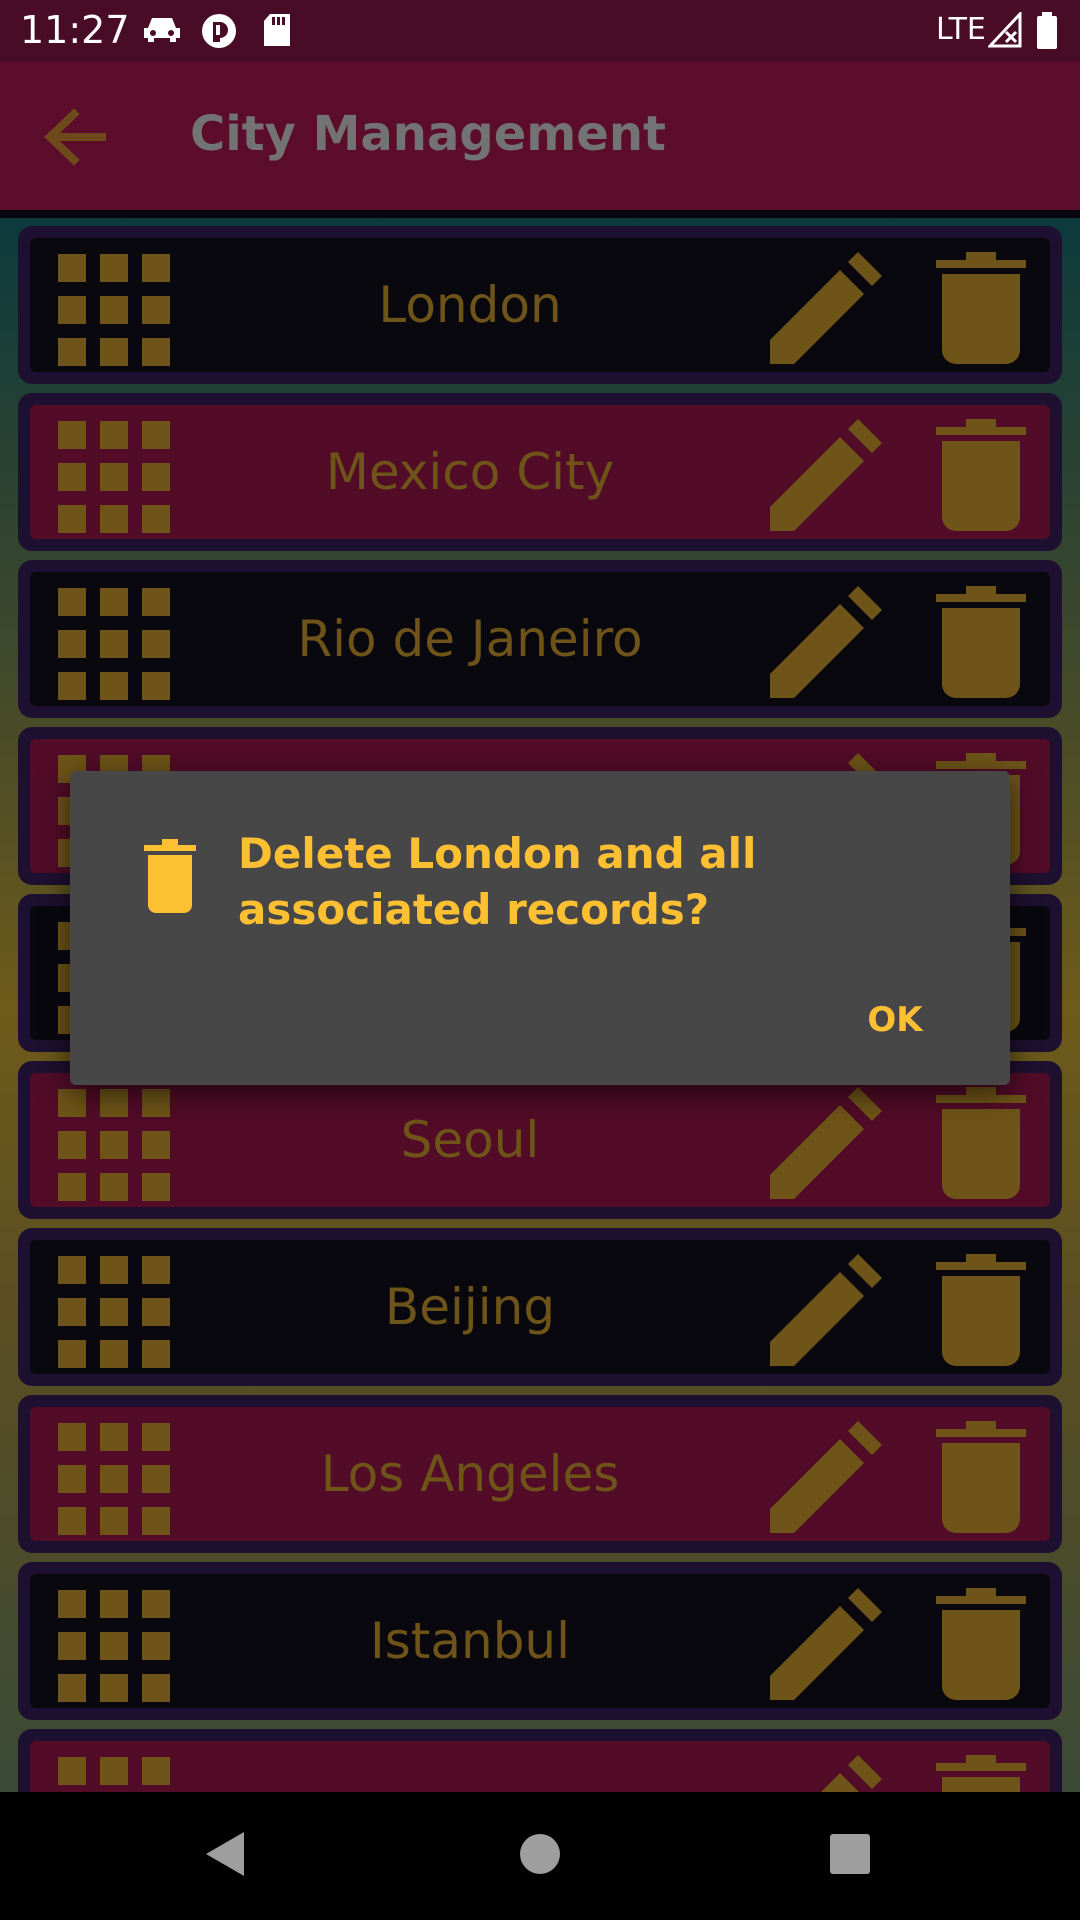 Image resolution: width=1080 pixels, height=1920 pixels. I want to click on city-card: Istanbul, so click(540, 1641).